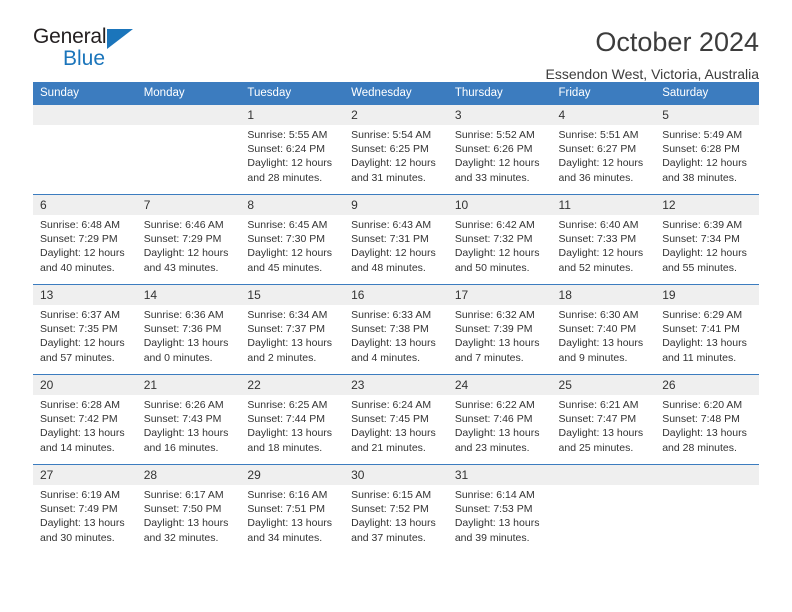 The width and height of the screenshot is (792, 612). Describe the element at coordinates (598, 405) in the screenshot. I see `sunrise-text: Sunrise: 6:21 AM` at that location.